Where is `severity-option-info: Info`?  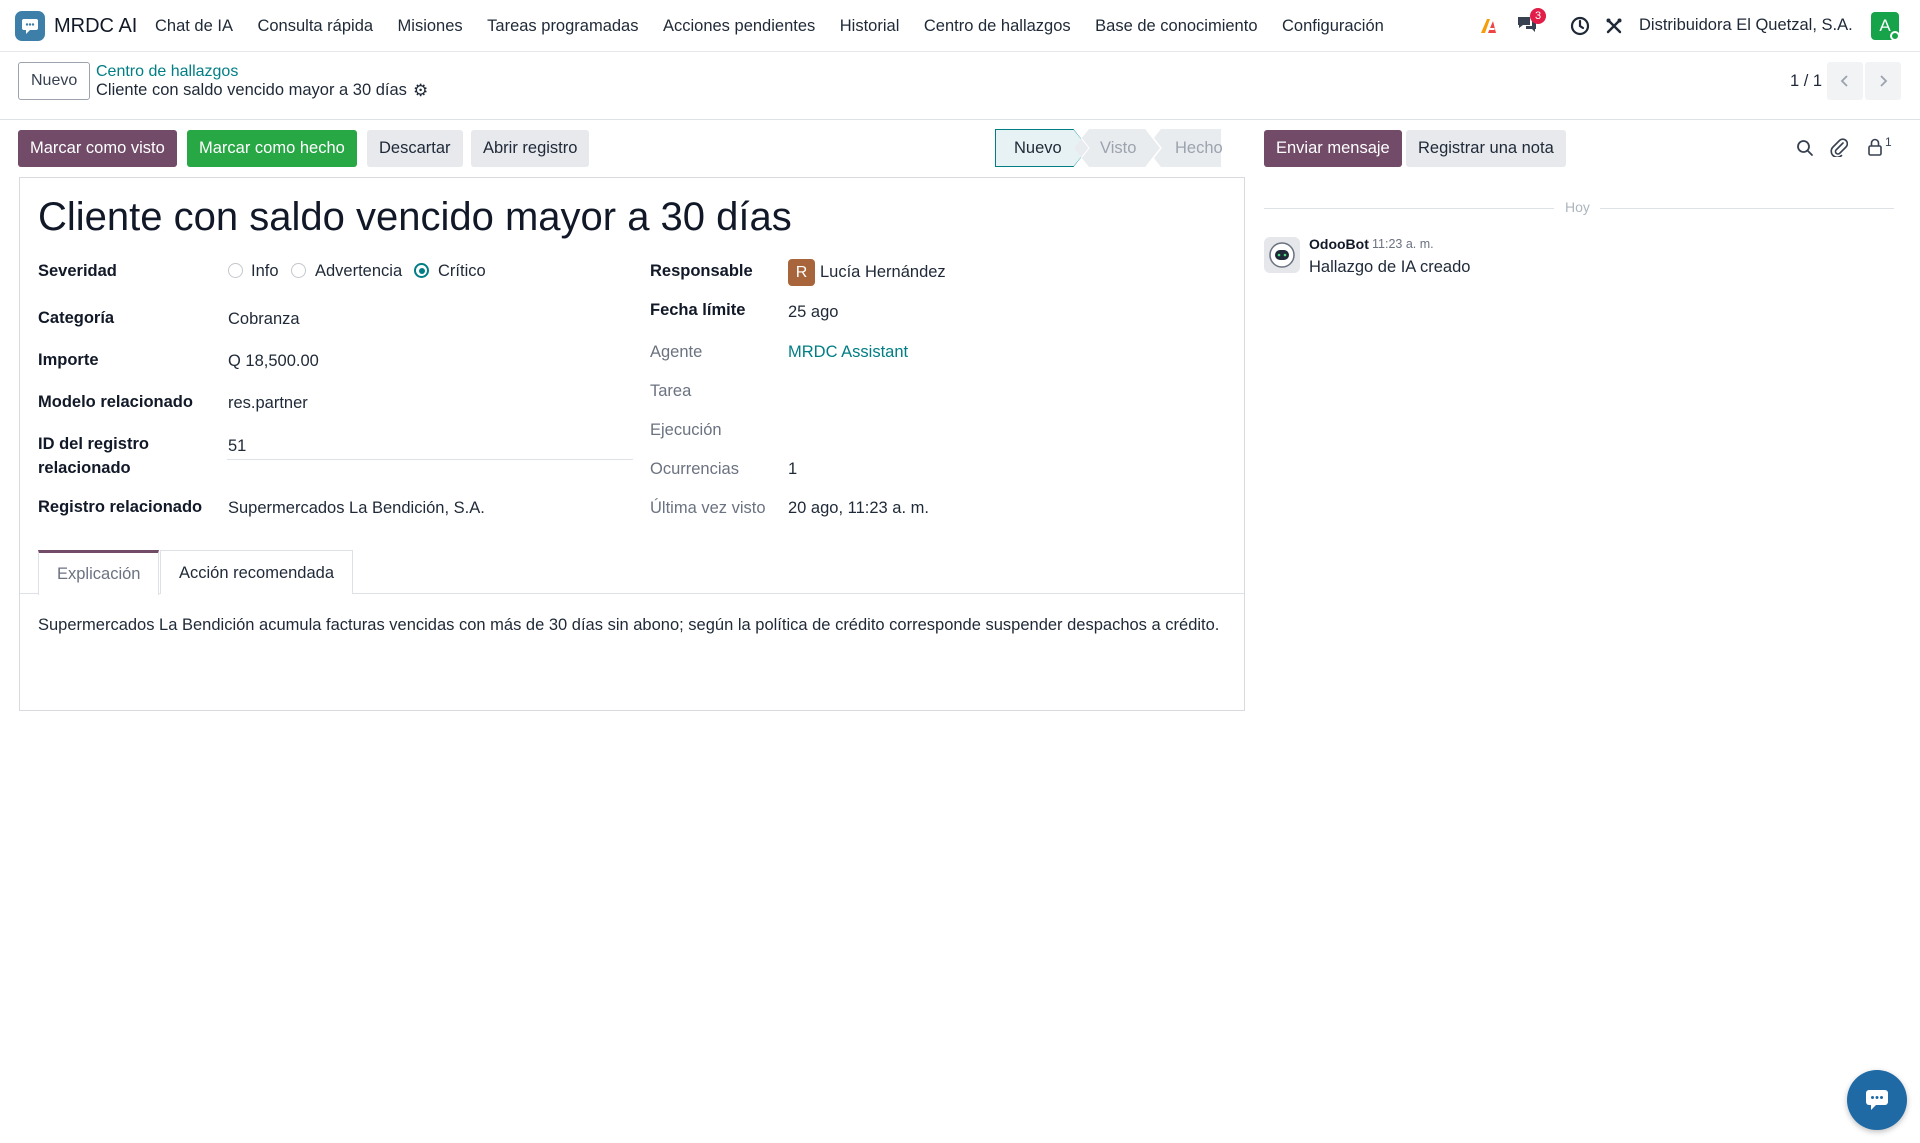 severity-option-info: Info is located at coordinates (265, 271).